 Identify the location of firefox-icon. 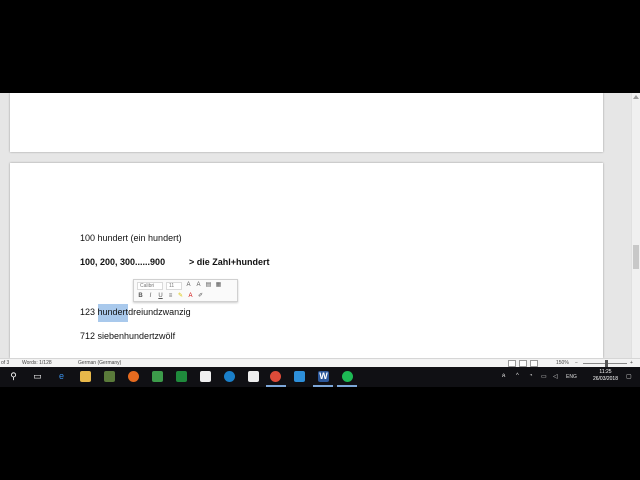
(133, 376).